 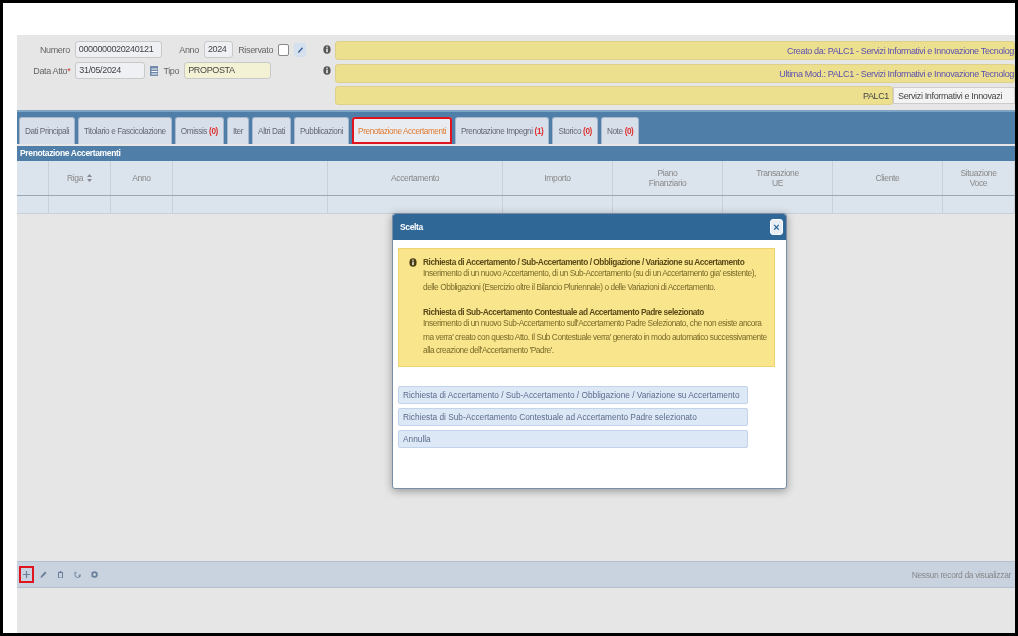 I want to click on info-heading: Richiesta di Accertamento / Sub-Accertamento / Obbligazione / Variazione su Accertamento, so click(x=584, y=262).